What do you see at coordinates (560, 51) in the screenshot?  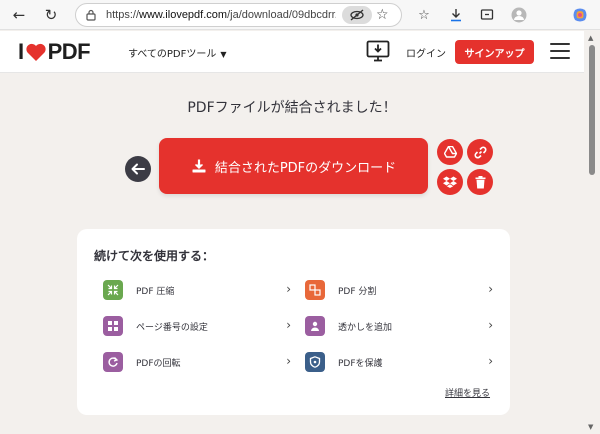 I see `hamburger-menu-icon` at bounding box center [560, 51].